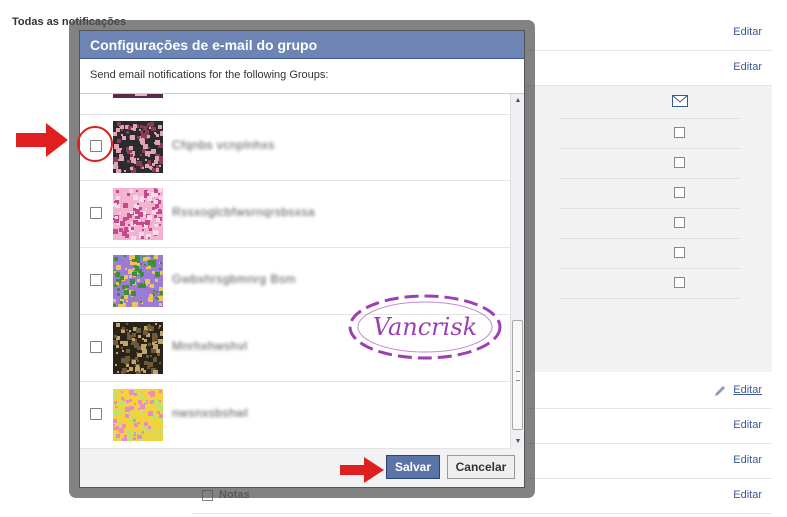 Image resolution: width=787 pixels, height=517 pixels. I want to click on list-item: Rssxoglcbfwsrnqrsbsxsa, so click(295, 214).